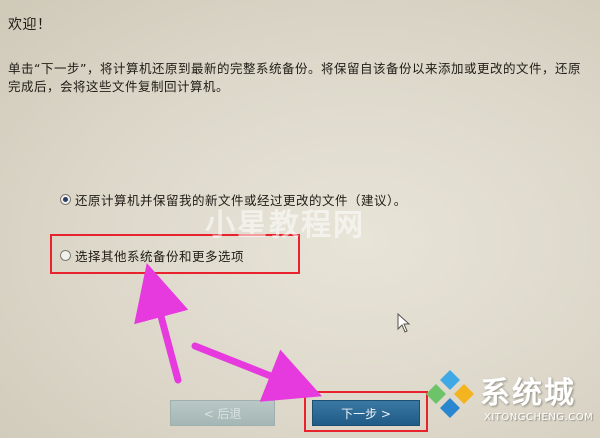  What do you see at coordinates (539, 417) in the screenshot?
I see `watermark-corner-url: XITONGCHENG.COM` at bounding box center [539, 417].